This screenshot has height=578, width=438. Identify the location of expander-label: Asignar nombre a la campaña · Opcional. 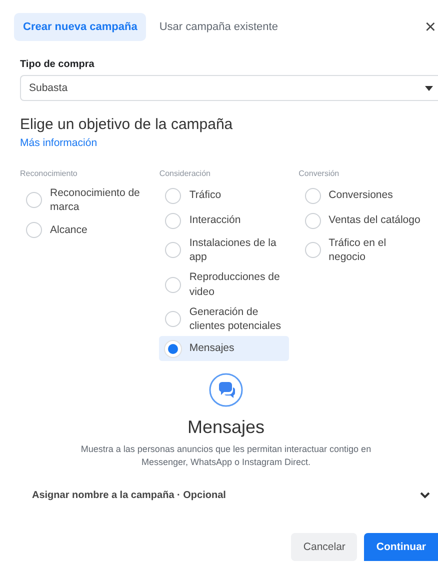
(129, 496).